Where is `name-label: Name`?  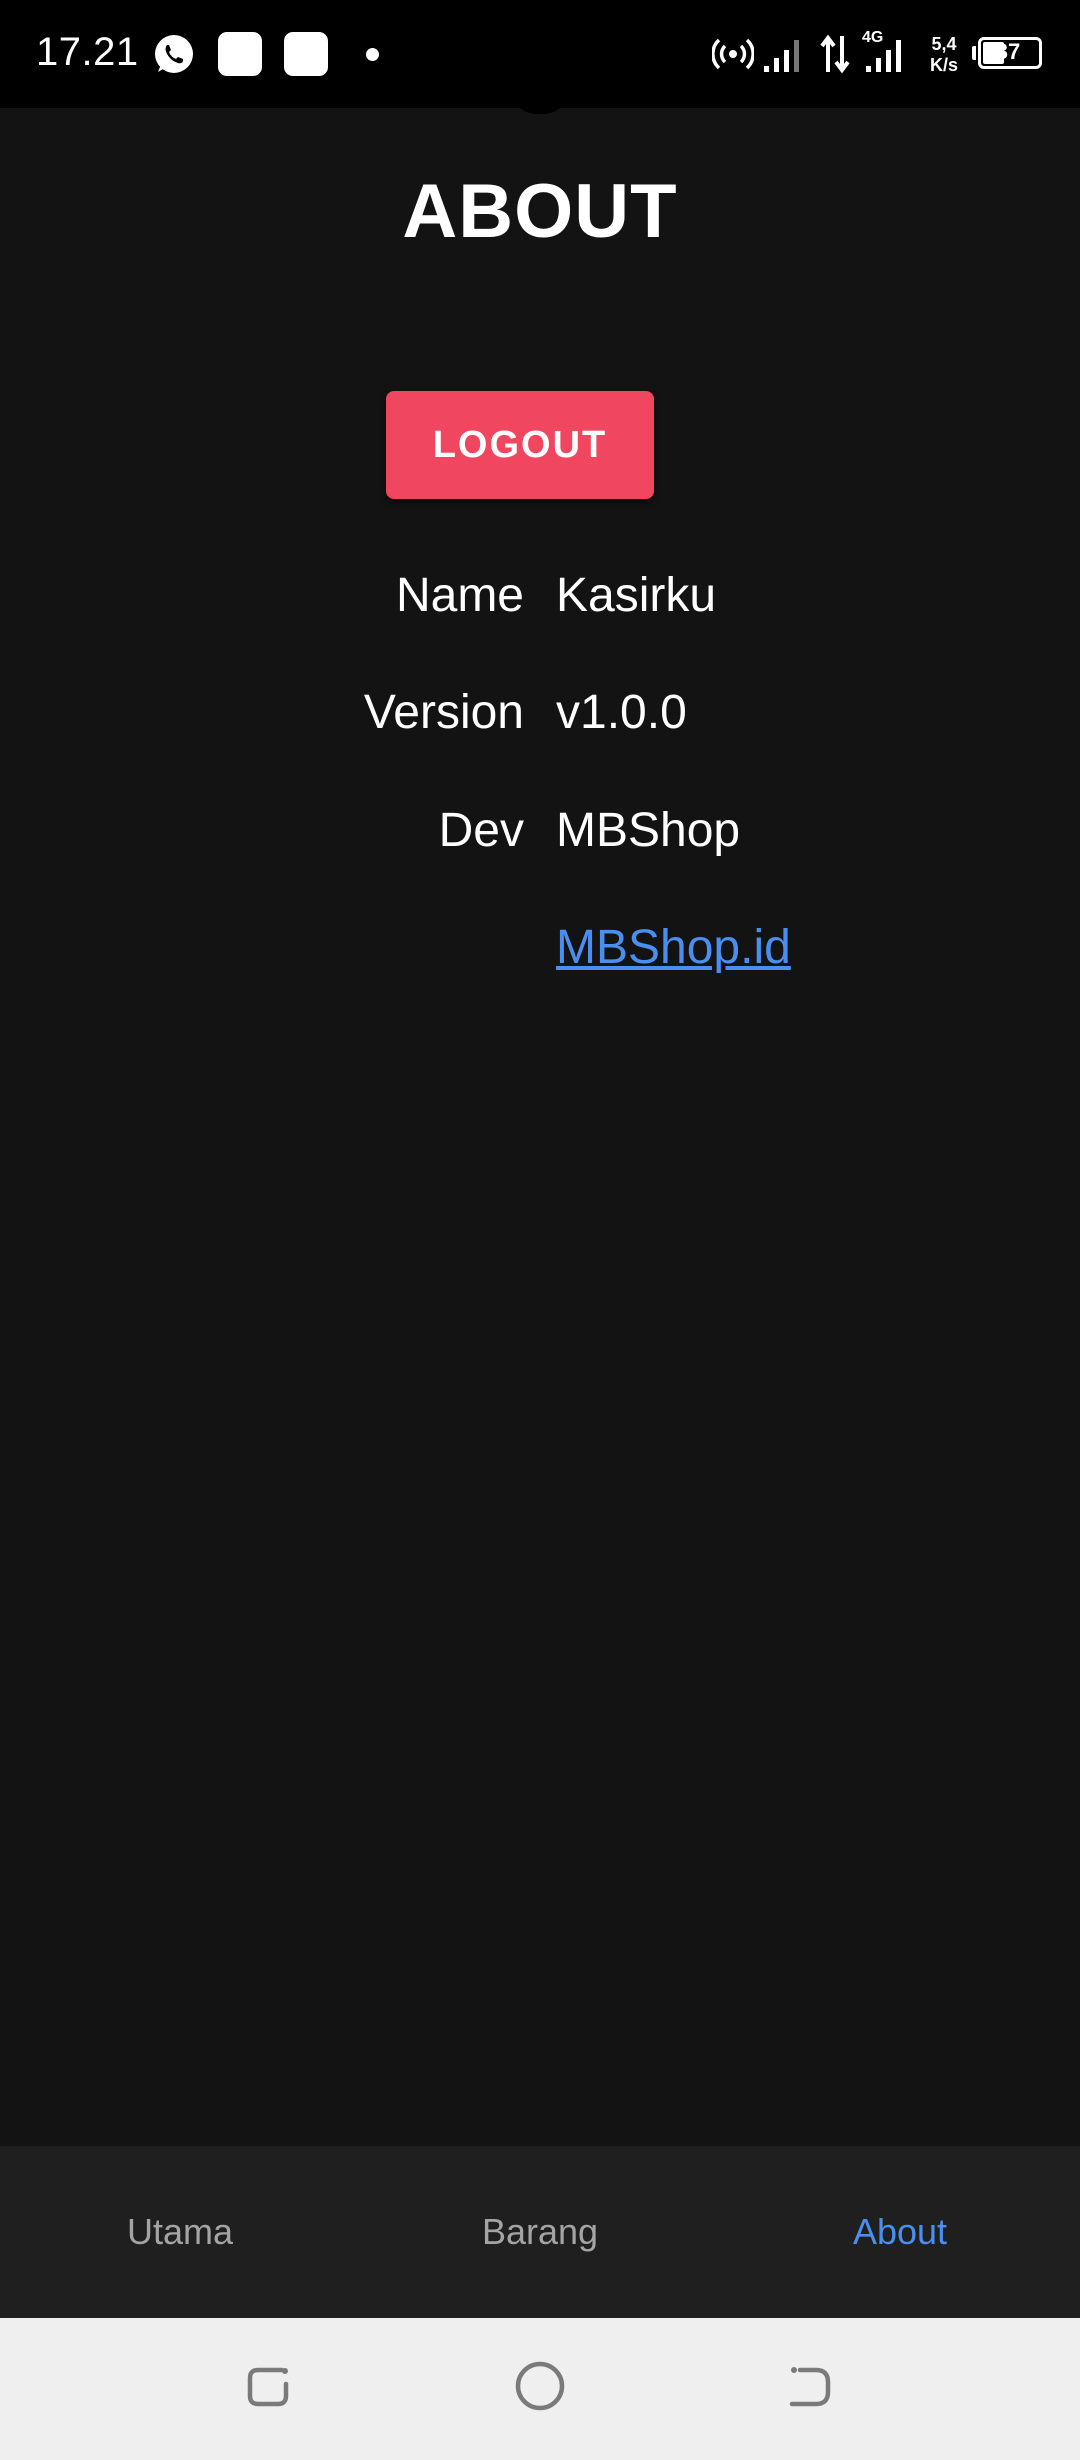
name-label: Name is located at coordinates (459, 595).